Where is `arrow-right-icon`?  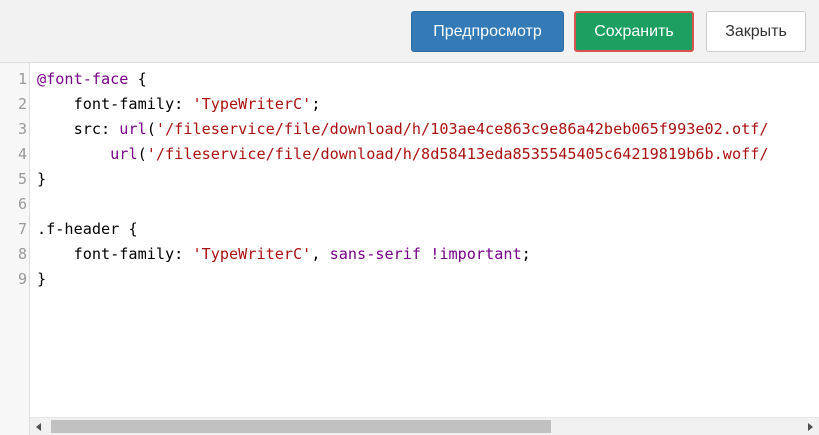 arrow-right-icon is located at coordinates (810, 426).